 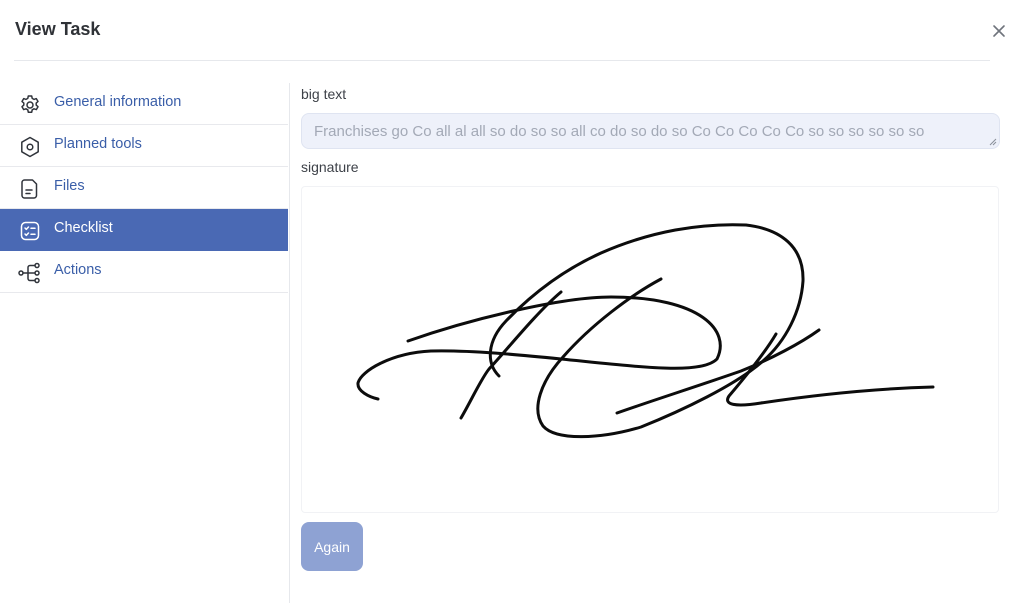 What do you see at coordinates (30, 147) in the screenshot?
I see `hexagon-nut-icon` at bounding box center [30, 147].